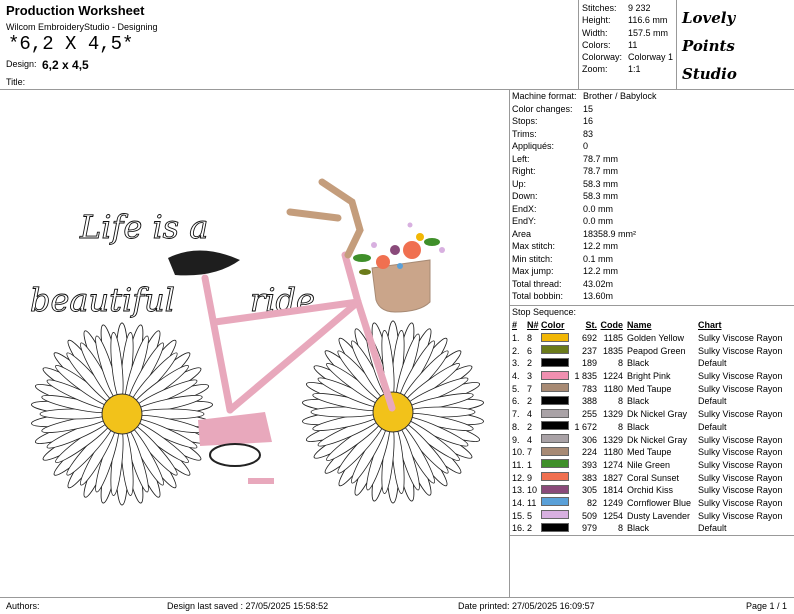  What do you see at coordinates (612, 325) in the screenshot?
I see `col-header-code: Code` at bounding box center [612, 325].